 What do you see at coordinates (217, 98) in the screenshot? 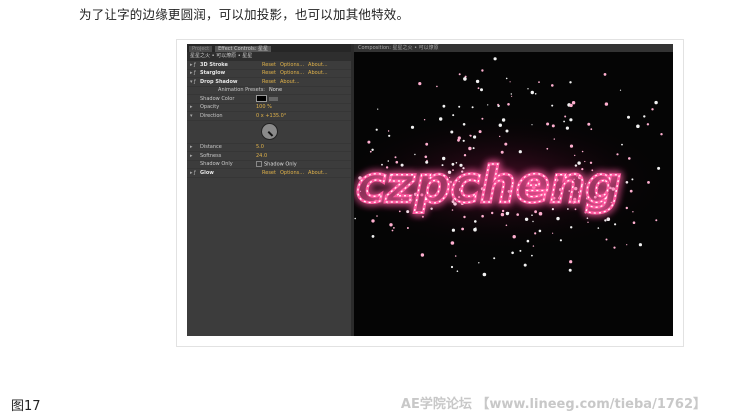
I see `shadow-color-label: Shadow Color` at bounding box center [217, 98].